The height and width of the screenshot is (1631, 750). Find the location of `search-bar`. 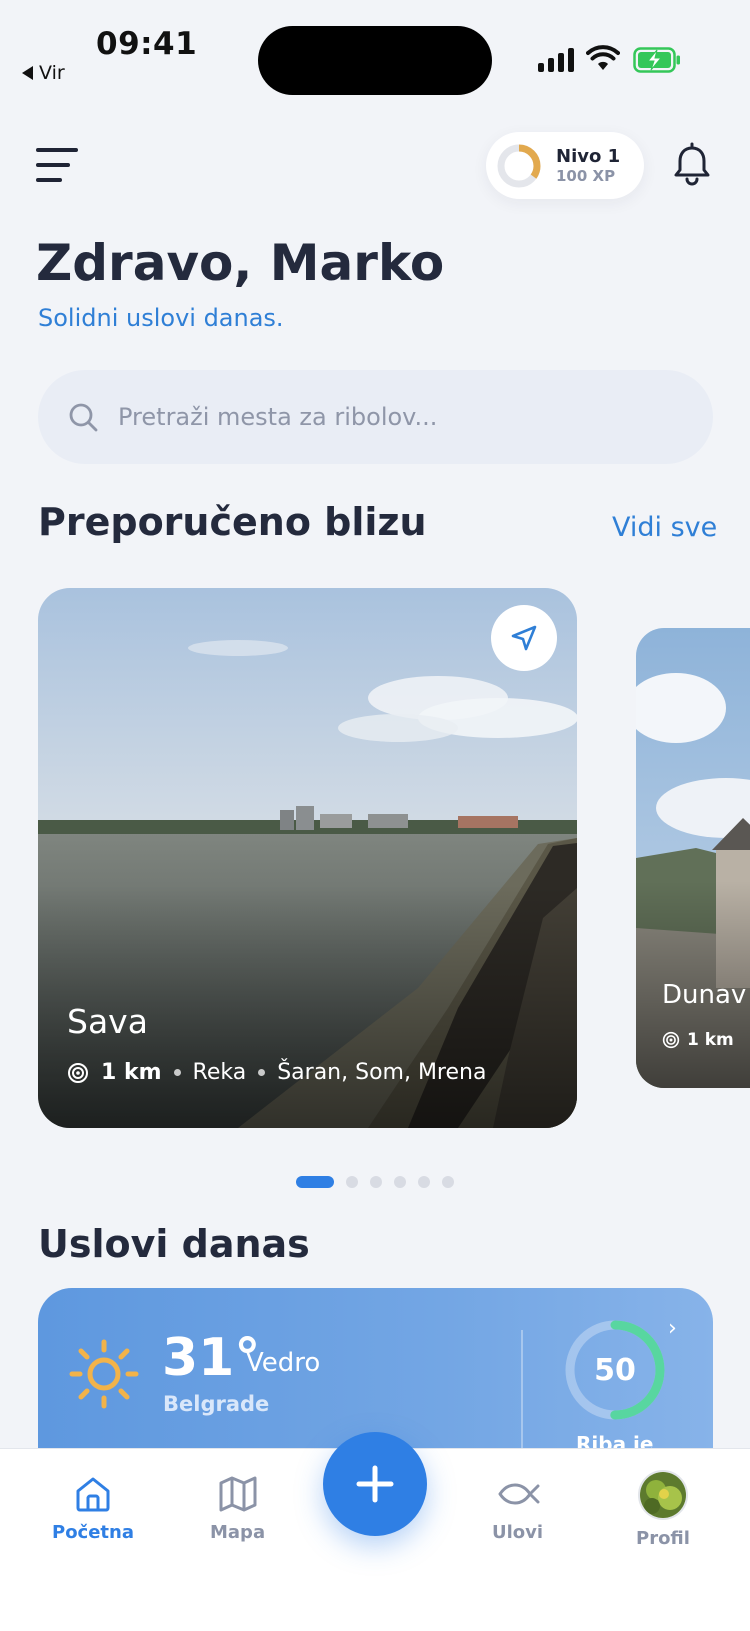

search-bar is located at coordinates (375, 417).